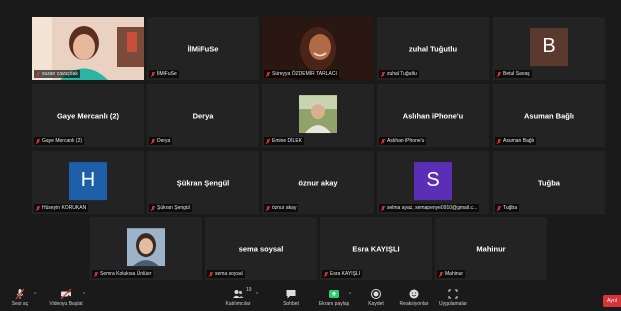 This screenshot has height=311, width=621. I want to click on participant-name: Betul Savaş, so click(516, 74).